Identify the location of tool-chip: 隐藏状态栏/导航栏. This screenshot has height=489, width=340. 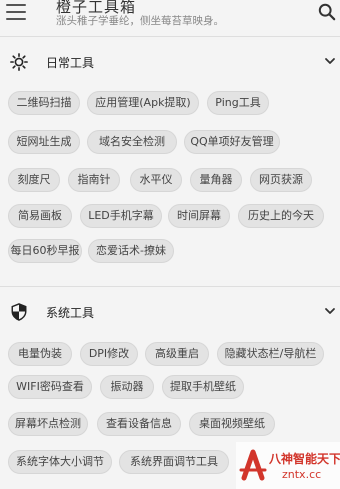
(270, 354).